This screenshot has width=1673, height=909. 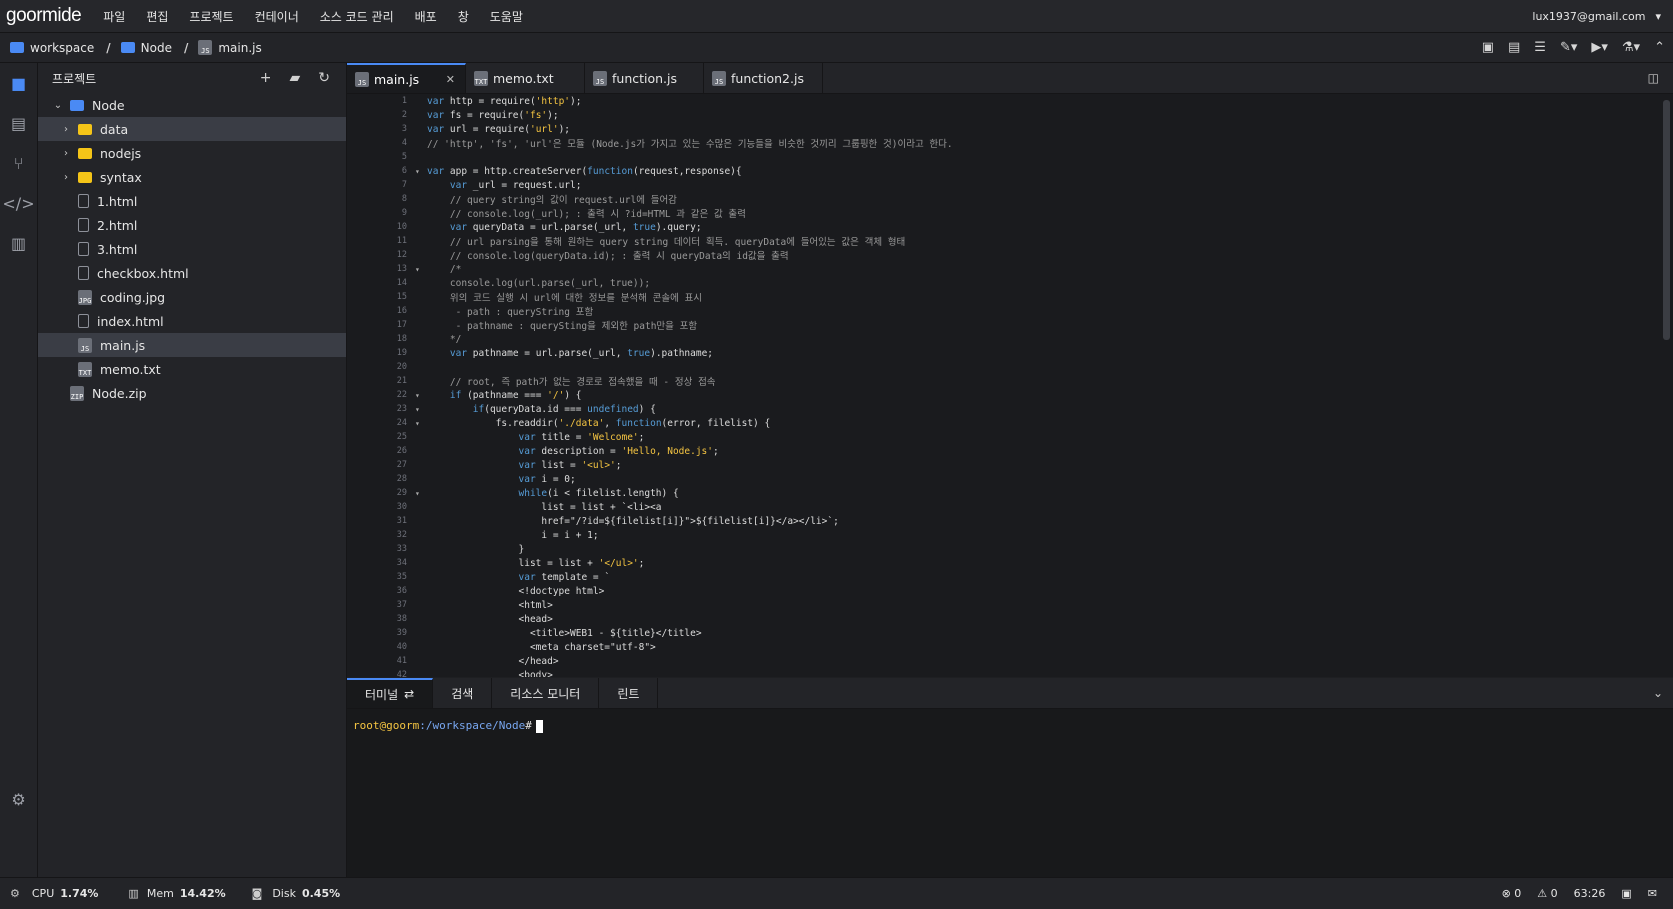 What do you see at coordinates (409, 694) in the screenshot?
I see `sync-icon: ⇄` at bounding box center [409, 694].